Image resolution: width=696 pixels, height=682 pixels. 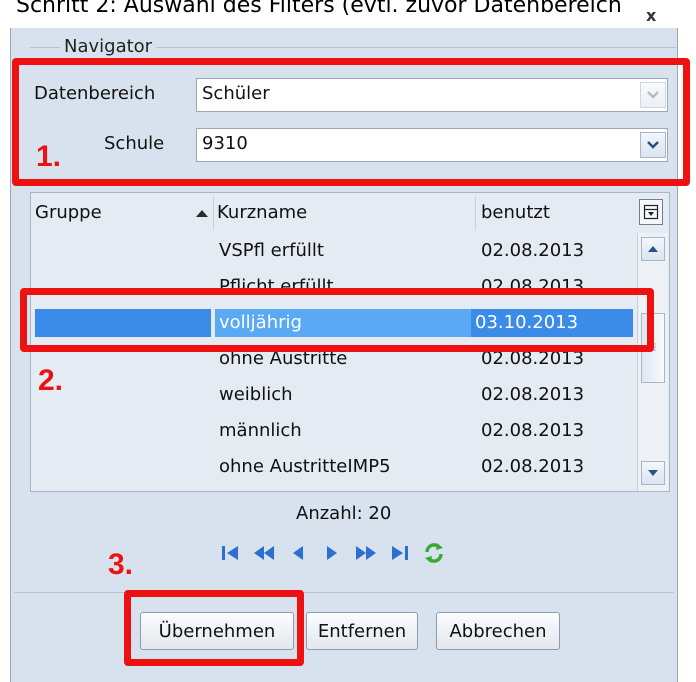 I want to click on column-header-benutzt: benutzt, so click(x=515, y=213).